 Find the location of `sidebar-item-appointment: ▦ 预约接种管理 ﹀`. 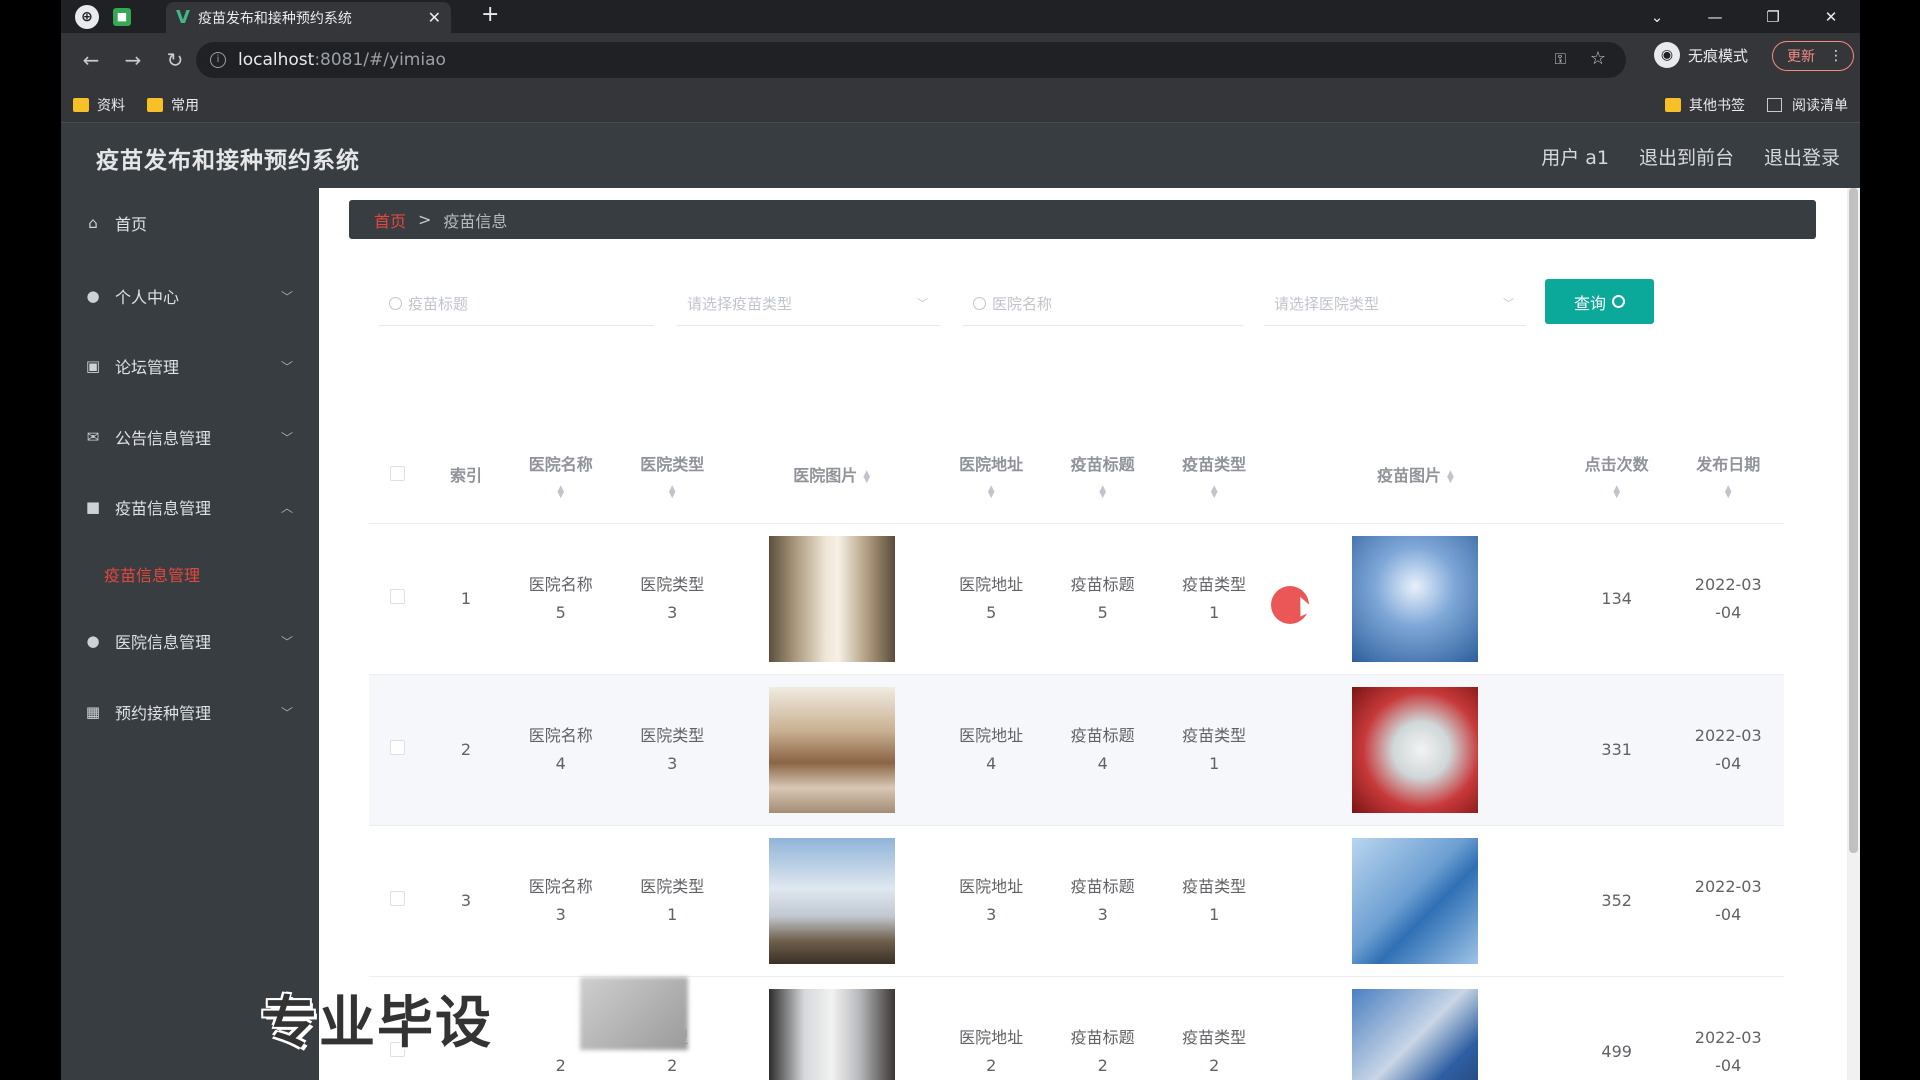

sidebar-item-appointment: ▦ 预约接种管理 ﹀ is located at coordinates (190, 712).